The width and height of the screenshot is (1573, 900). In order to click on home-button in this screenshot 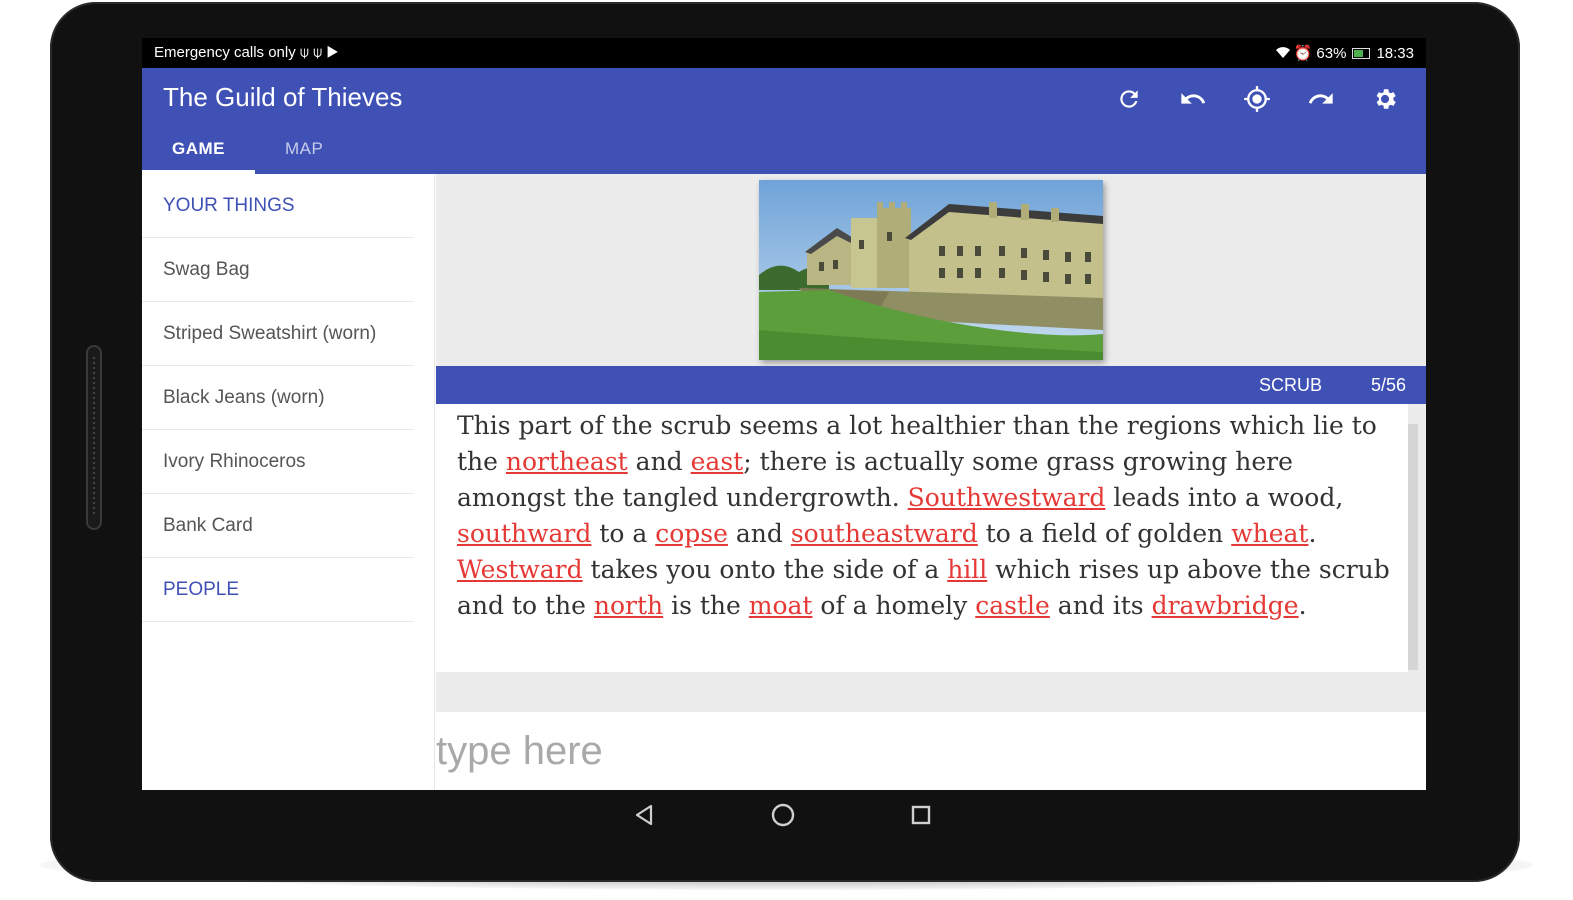, I will do `click(783, 815)`.